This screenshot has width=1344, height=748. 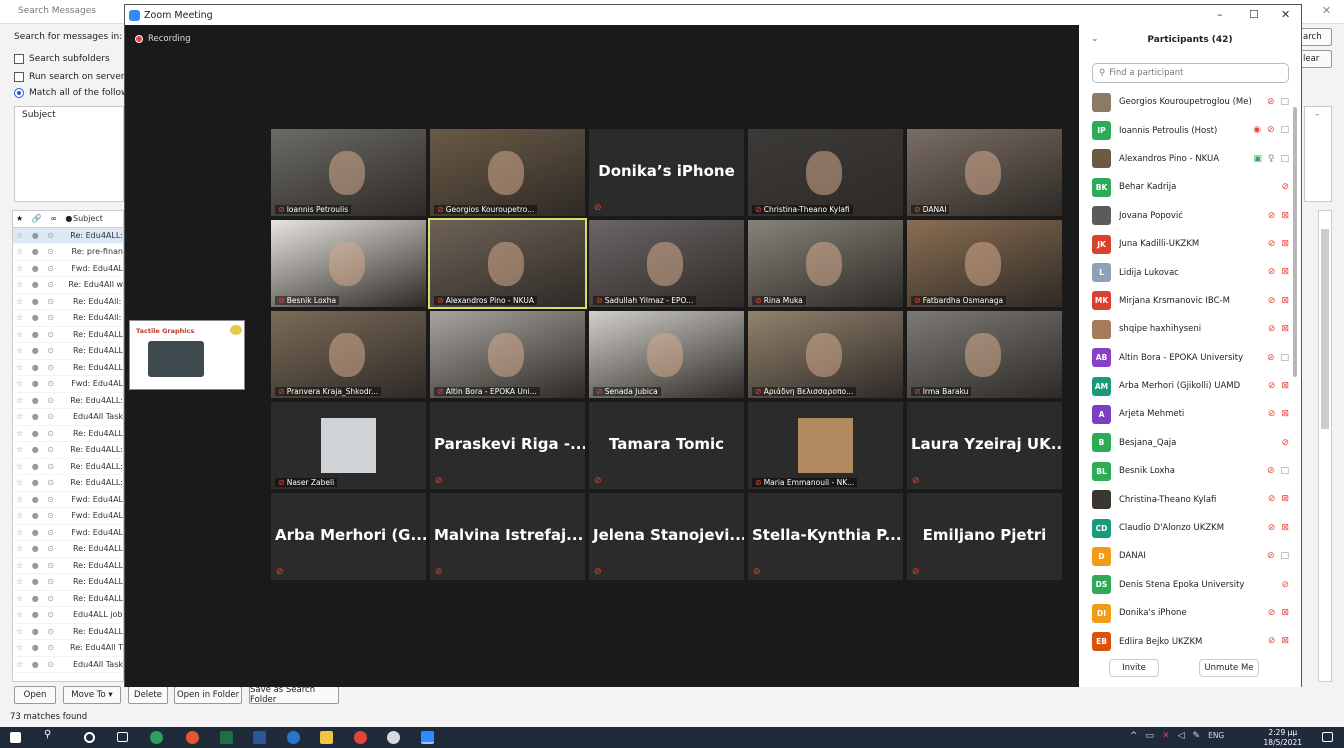 What do you see at coordinates (360, 737) in the screenshot?
I see `chrome-icon` at bounding box center [360, 737].